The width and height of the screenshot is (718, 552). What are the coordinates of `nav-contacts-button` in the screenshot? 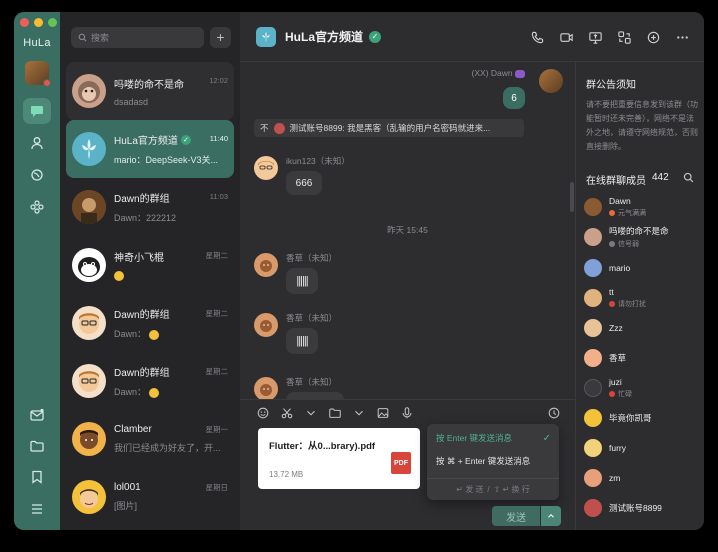 It's located at (37, 143).